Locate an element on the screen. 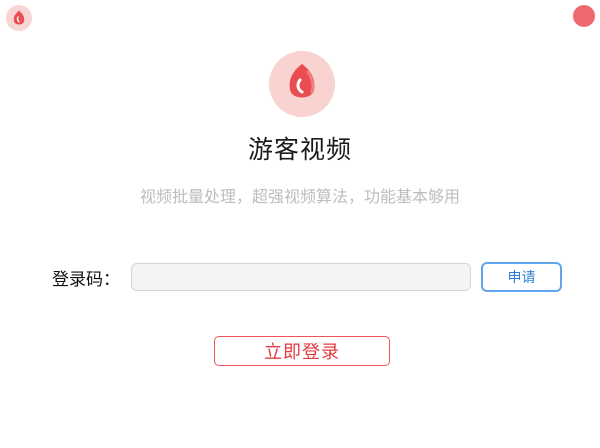  login-code-input is located at coordinates (301, 277).